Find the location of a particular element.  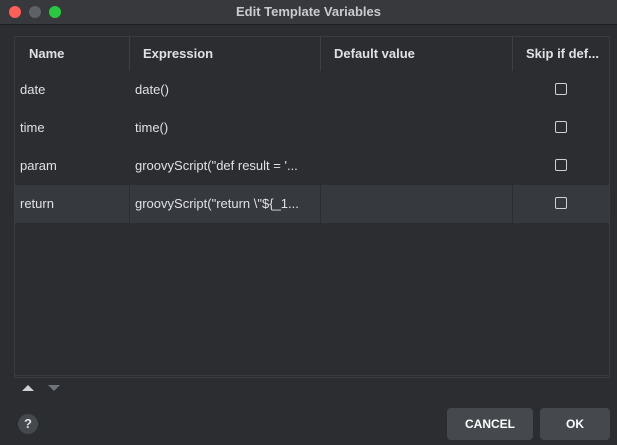

cancel-button: CANCEL is located at coordinates (490, 424).